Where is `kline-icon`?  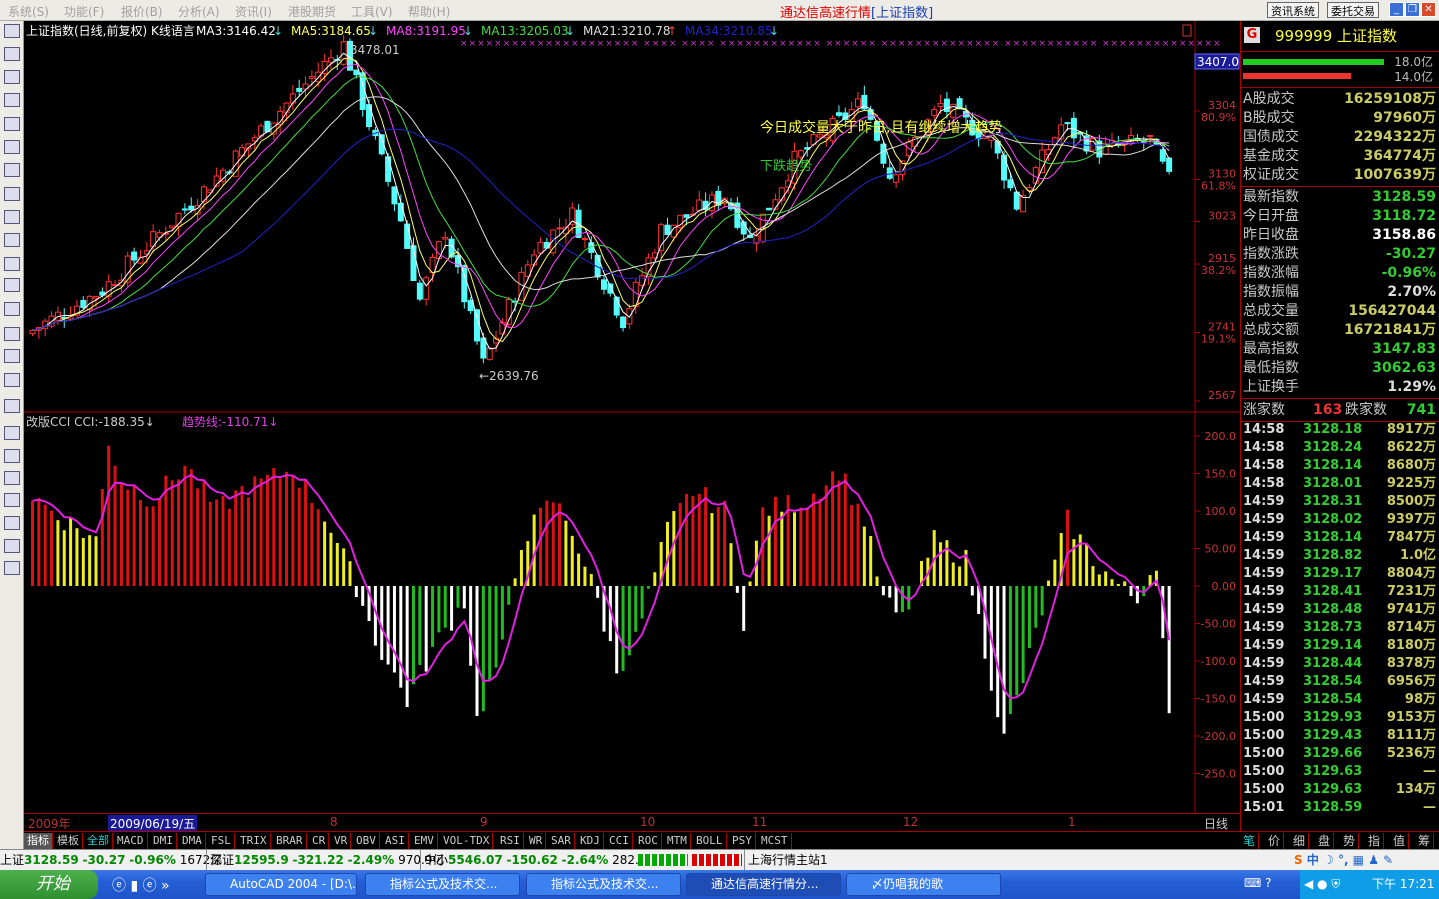
kline-icon is located at coordinates (12, 31).